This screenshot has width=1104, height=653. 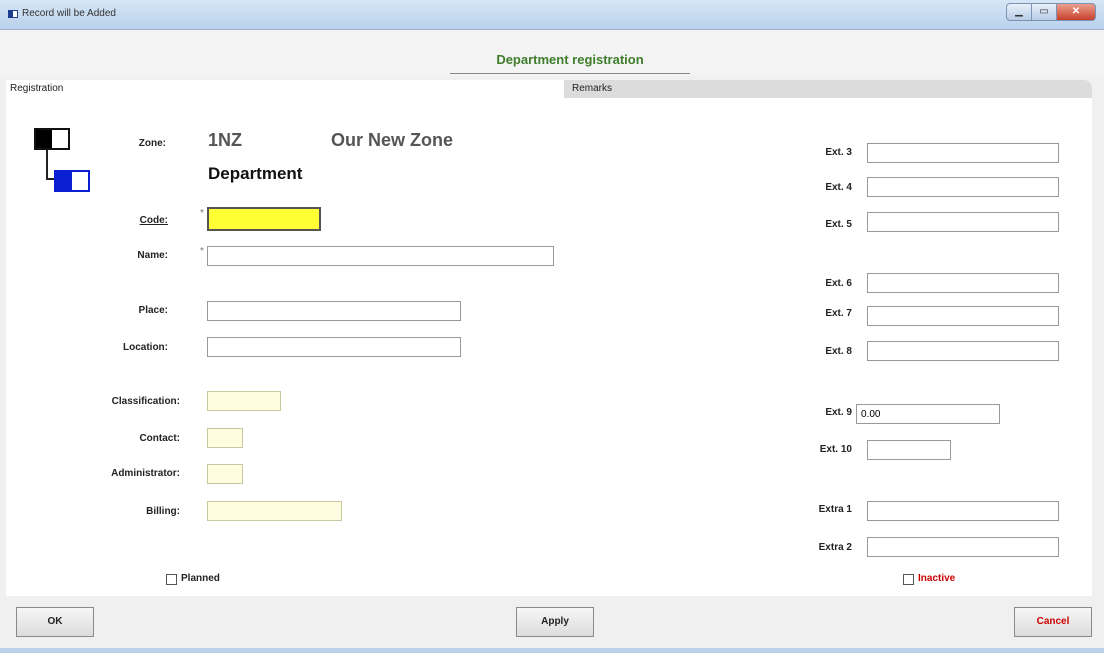 What do you see at coordinates (963, 547) in the screenshot?
I see `extra2-input` at bounding box center [963, 547].